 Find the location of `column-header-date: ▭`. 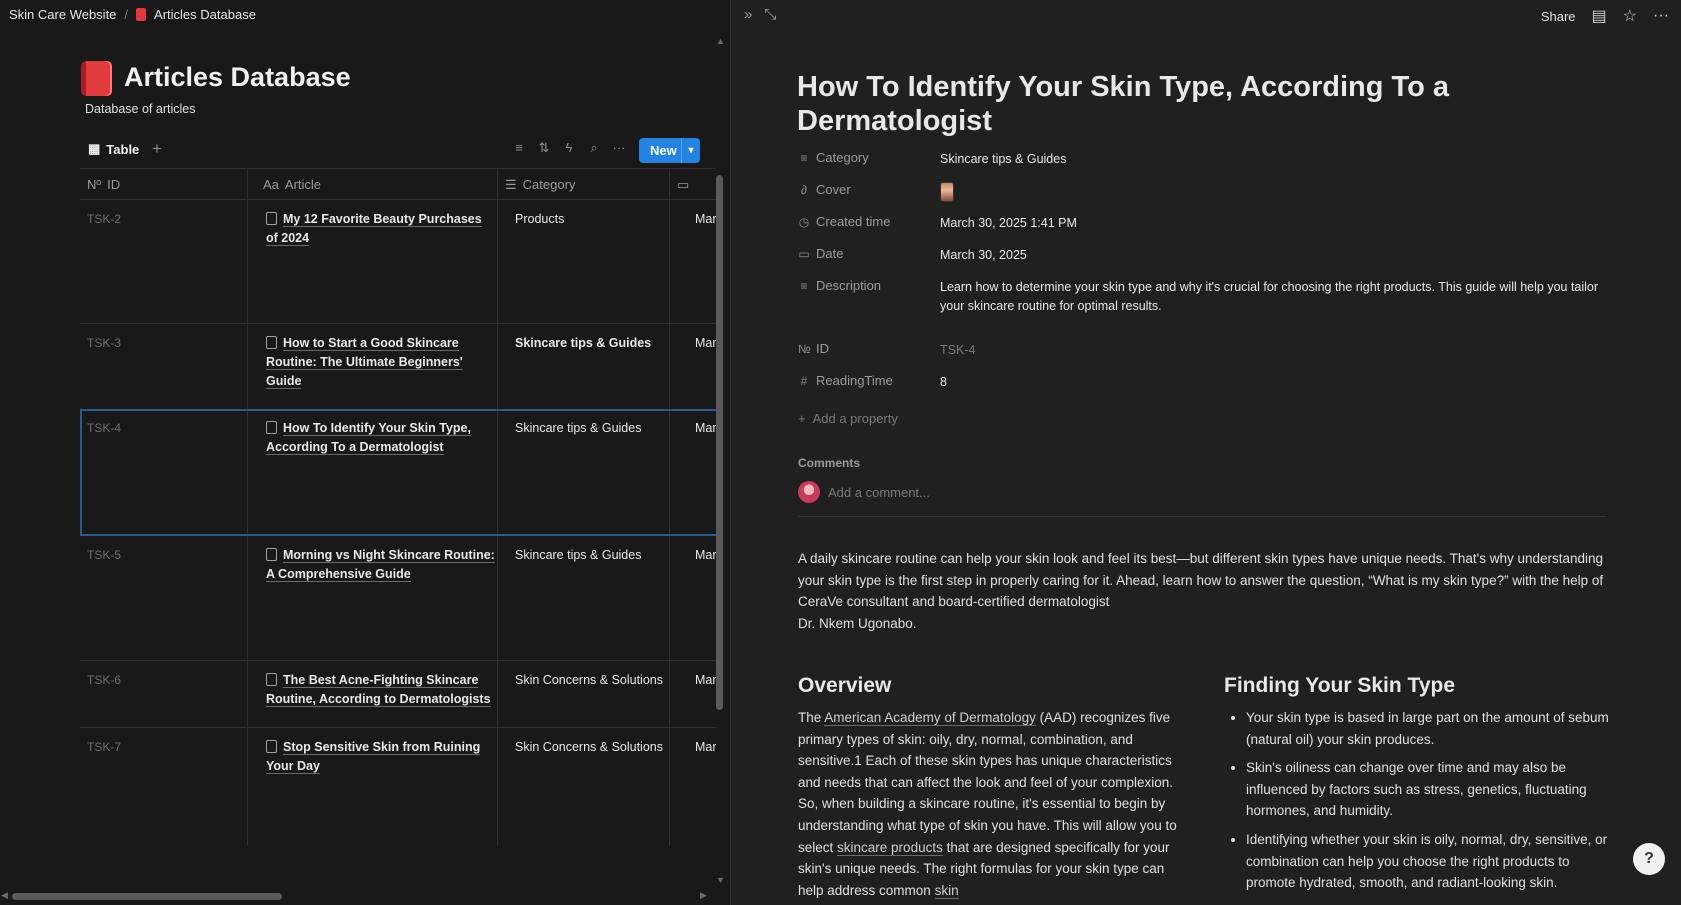

column-header-date: ▭ is located at coordinates (693, 184).